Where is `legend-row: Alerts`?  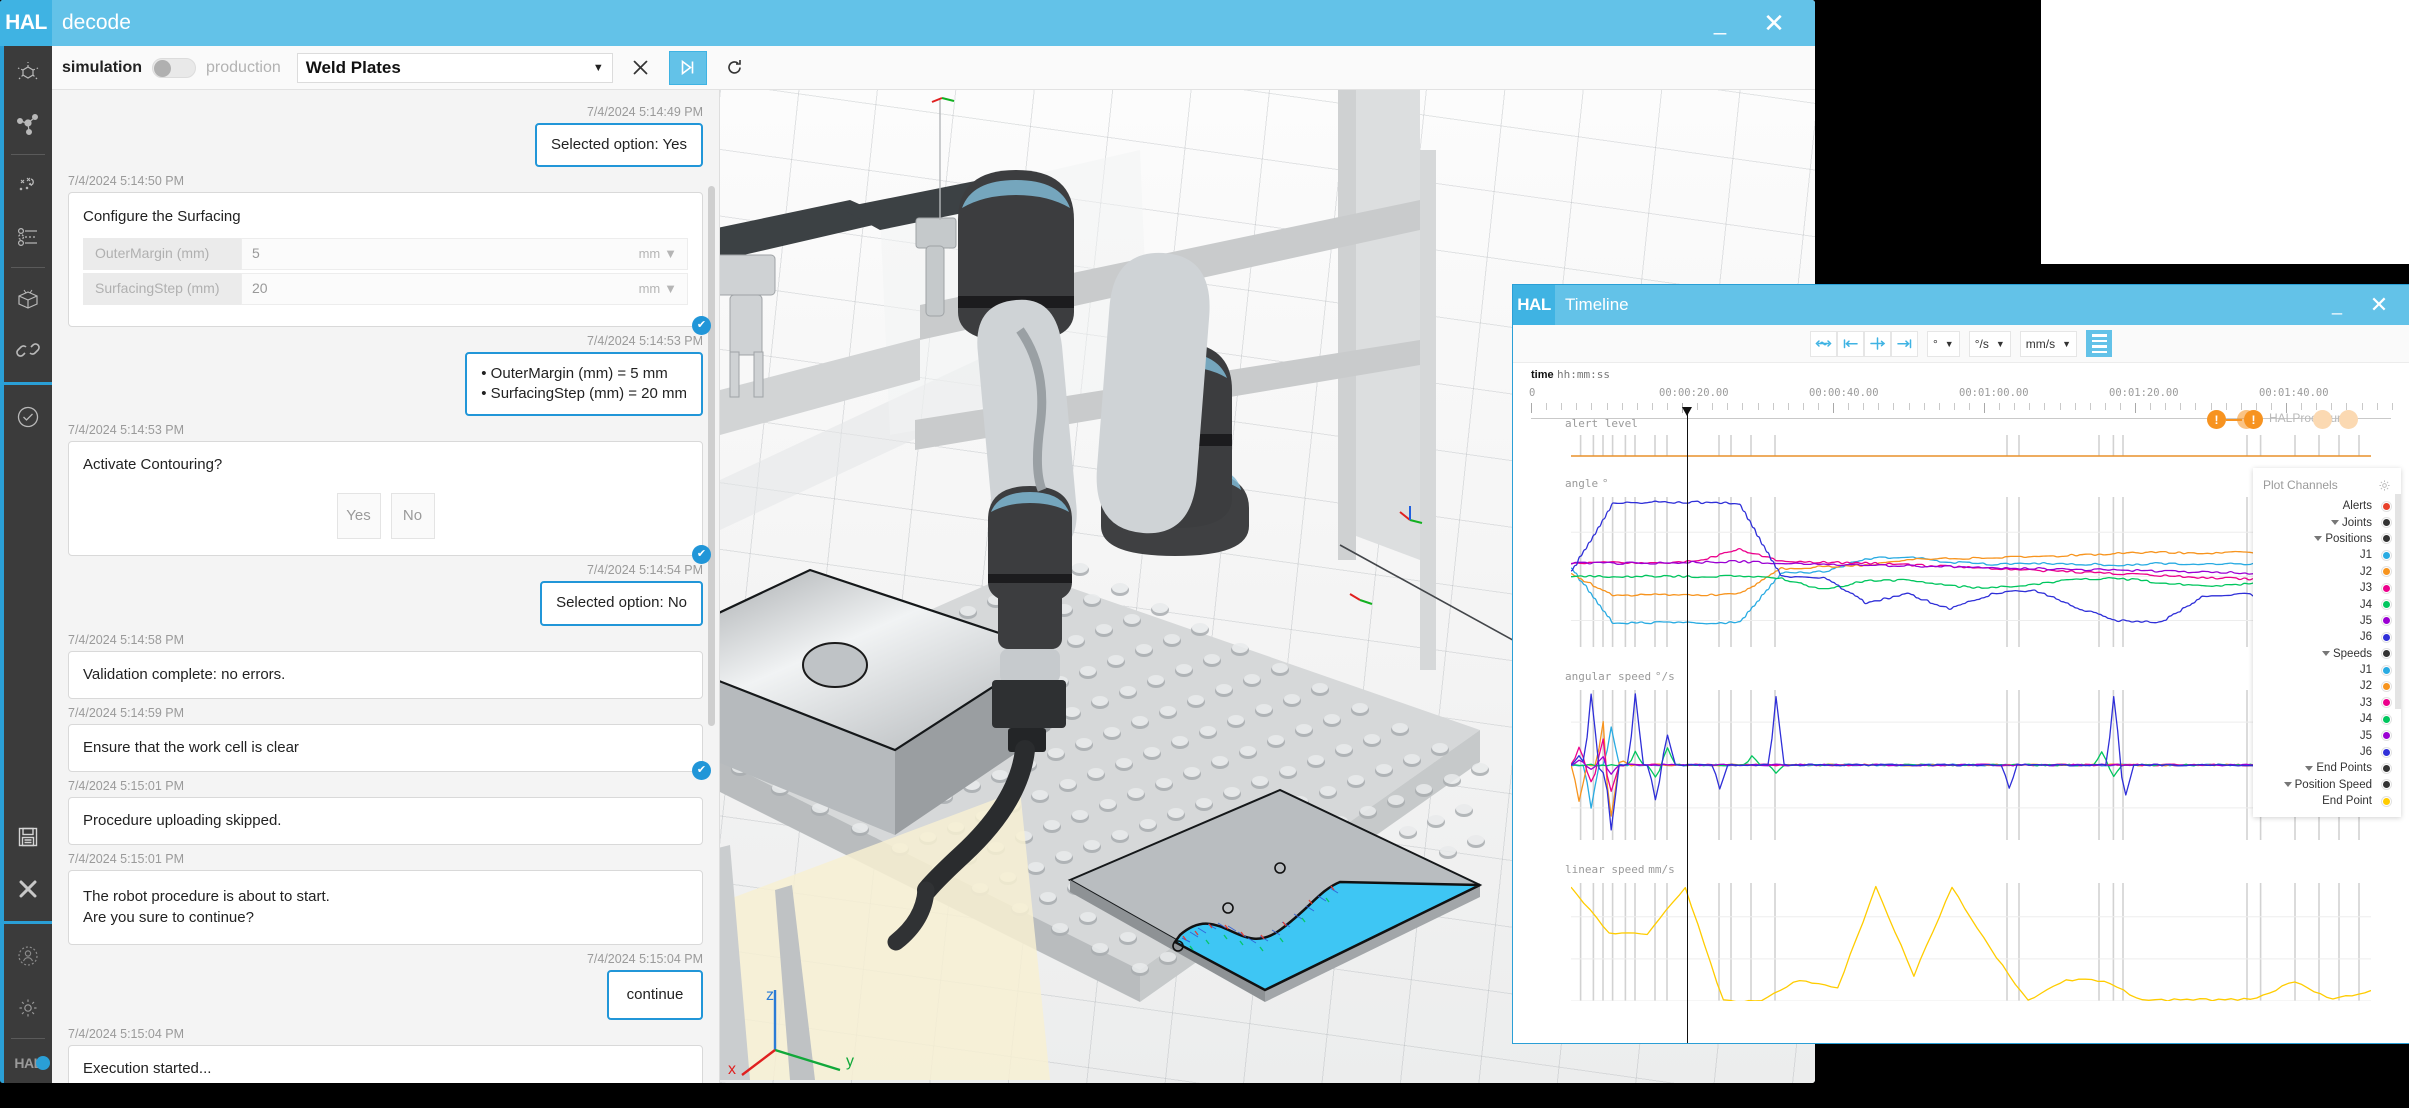
legend-row: Alerts is located at coordinates (2327, 506).